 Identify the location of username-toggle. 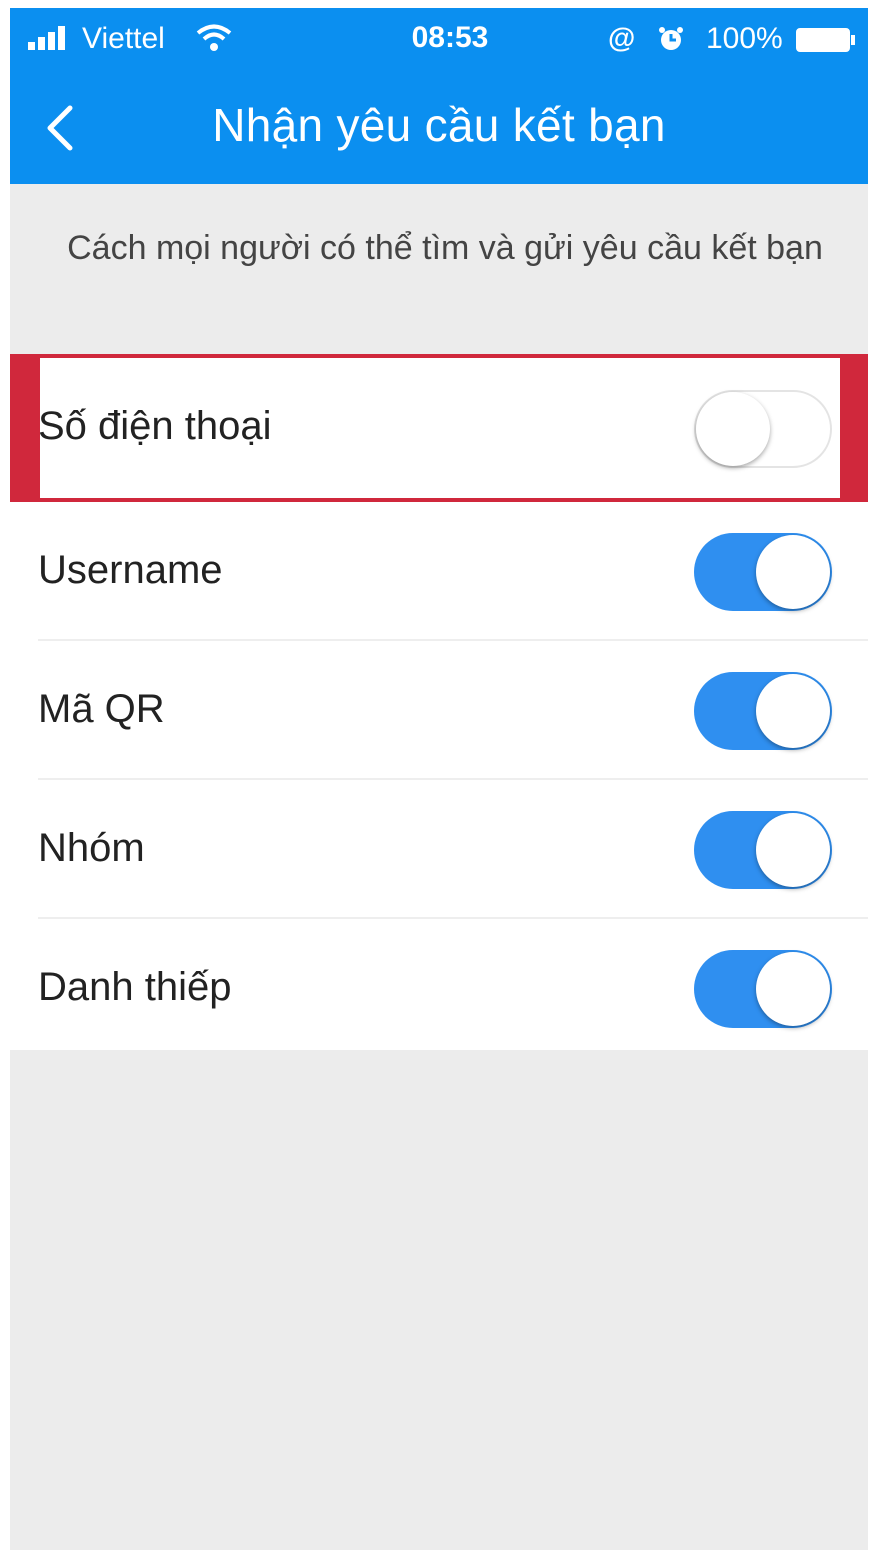
(763, 572).